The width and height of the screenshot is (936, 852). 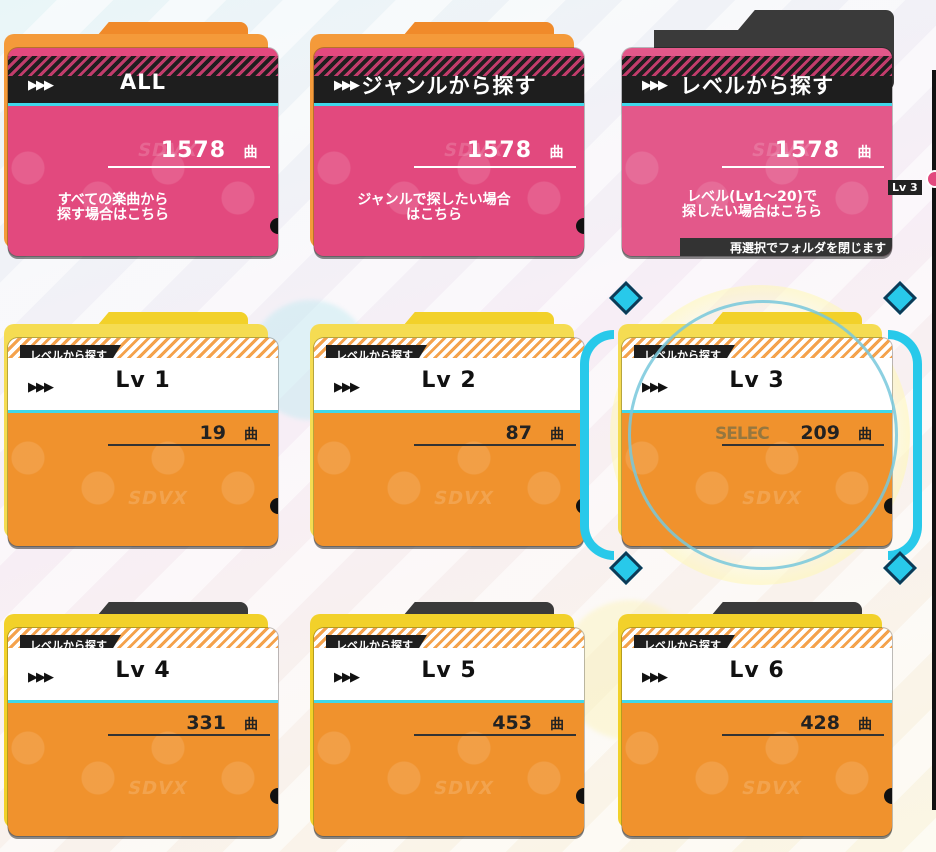 What do you see at coordinates (113, 207) in the screenshot?
I see `folder-description: すべての楽曲から 探す場合はこちら` at bounding box center [113, 207].